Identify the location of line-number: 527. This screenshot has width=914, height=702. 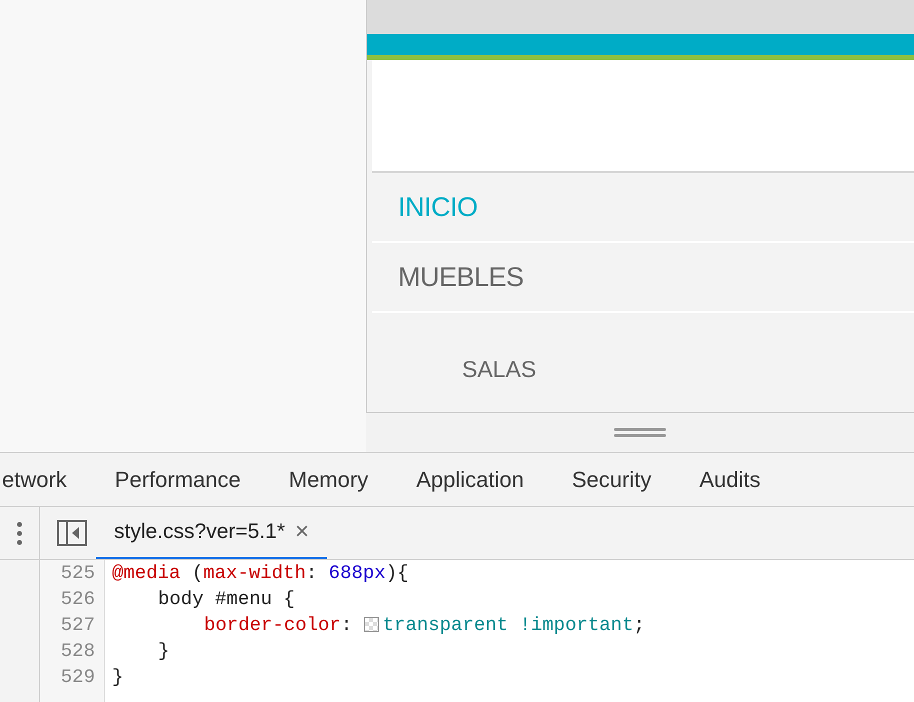
(77, 625).